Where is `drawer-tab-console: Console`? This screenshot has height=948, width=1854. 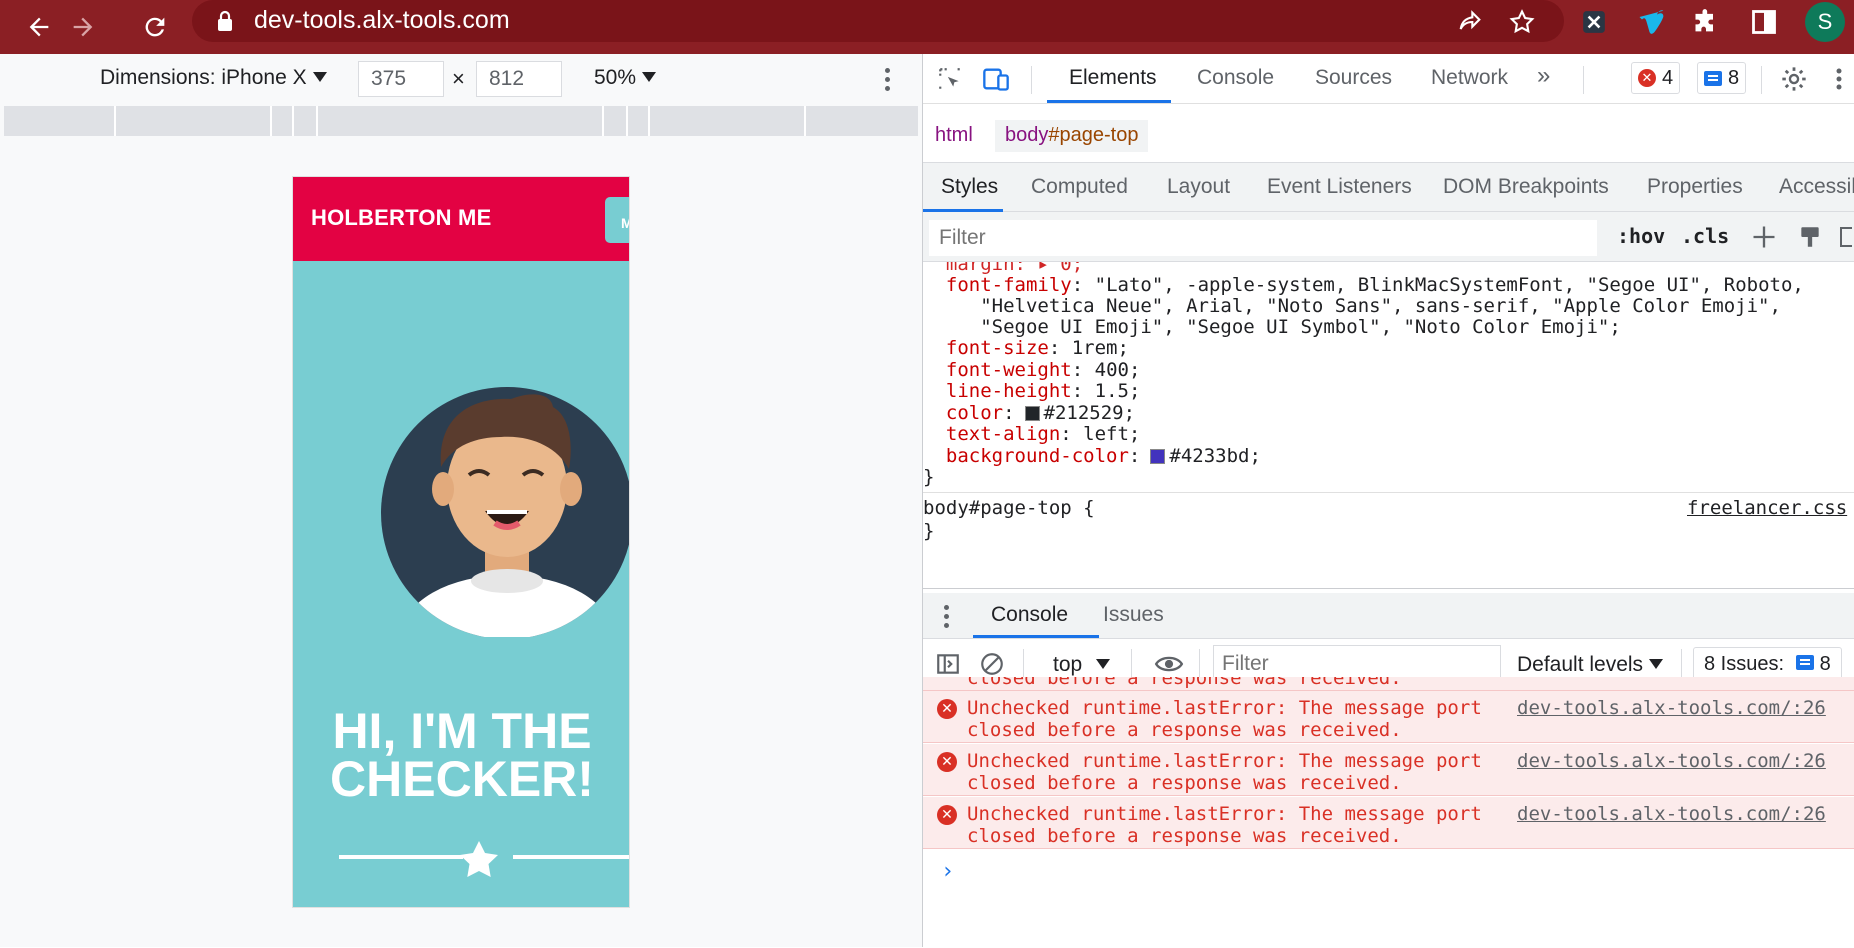
drawer-tab-console: Console is located at coordinates (1029, 615).